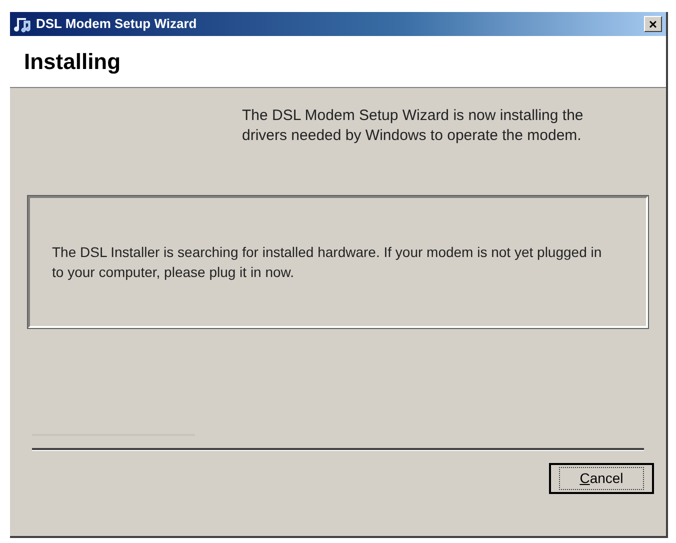  What do you see at coordinates (72, 62) in the screenshot?
I see `page-title: Installing` at bounding box center [72, 62].